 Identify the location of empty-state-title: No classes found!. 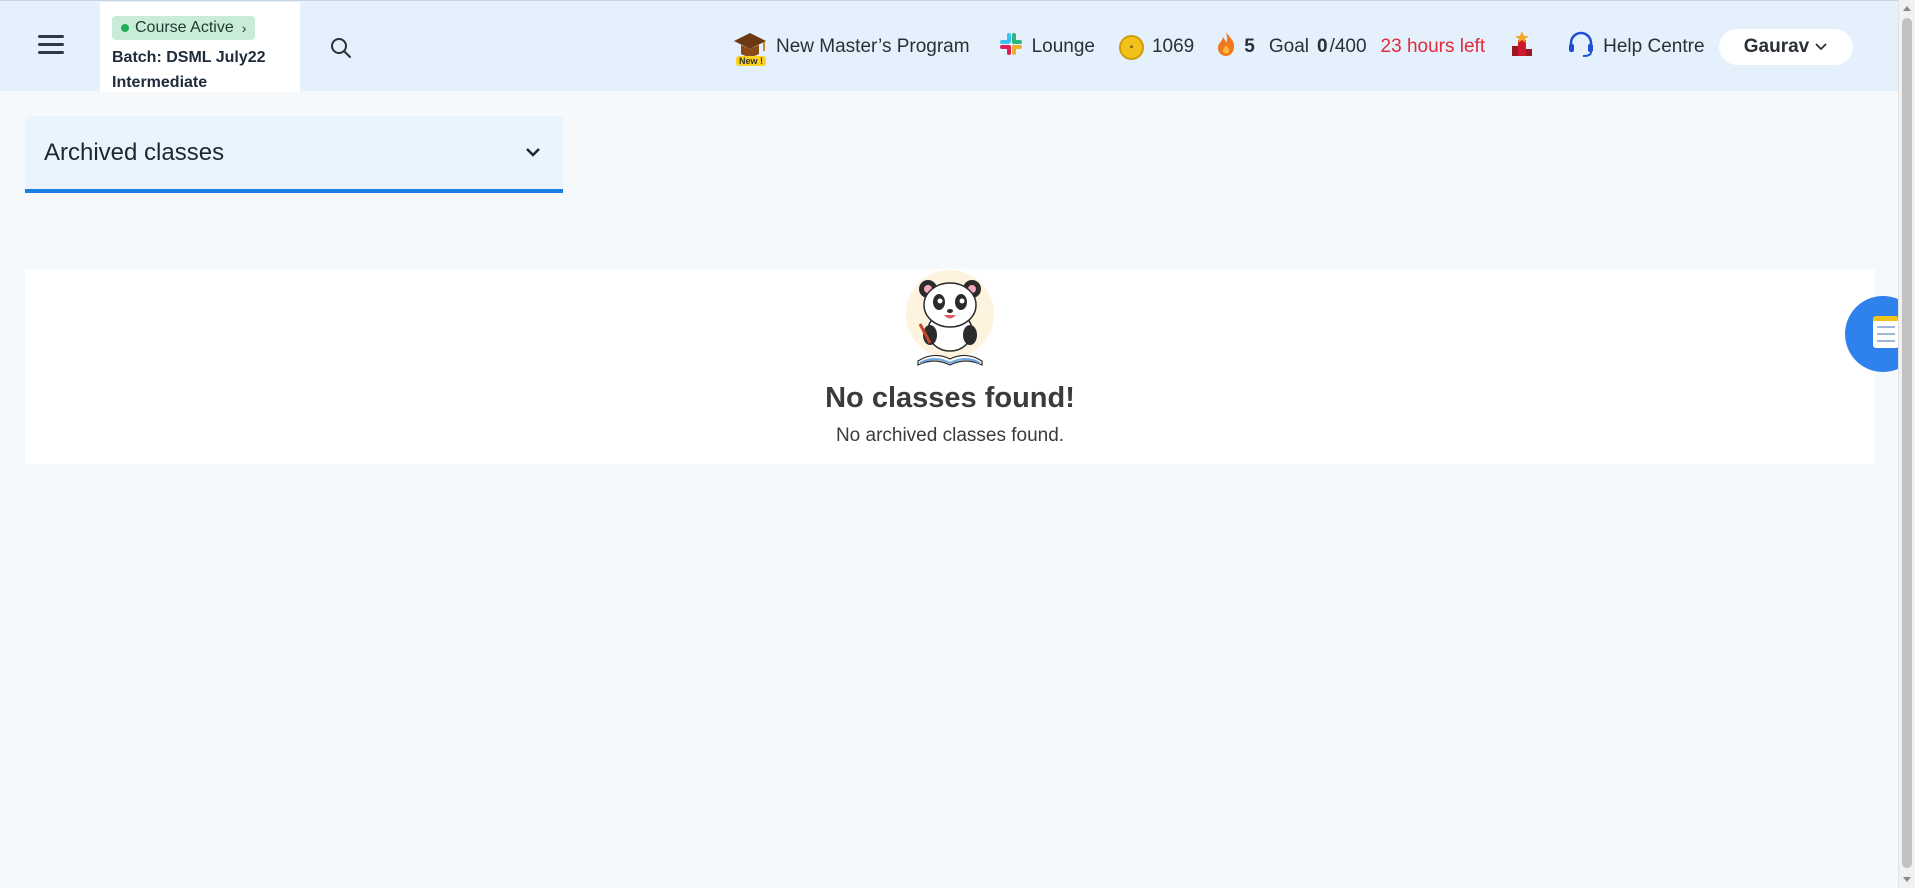
(950, 398).